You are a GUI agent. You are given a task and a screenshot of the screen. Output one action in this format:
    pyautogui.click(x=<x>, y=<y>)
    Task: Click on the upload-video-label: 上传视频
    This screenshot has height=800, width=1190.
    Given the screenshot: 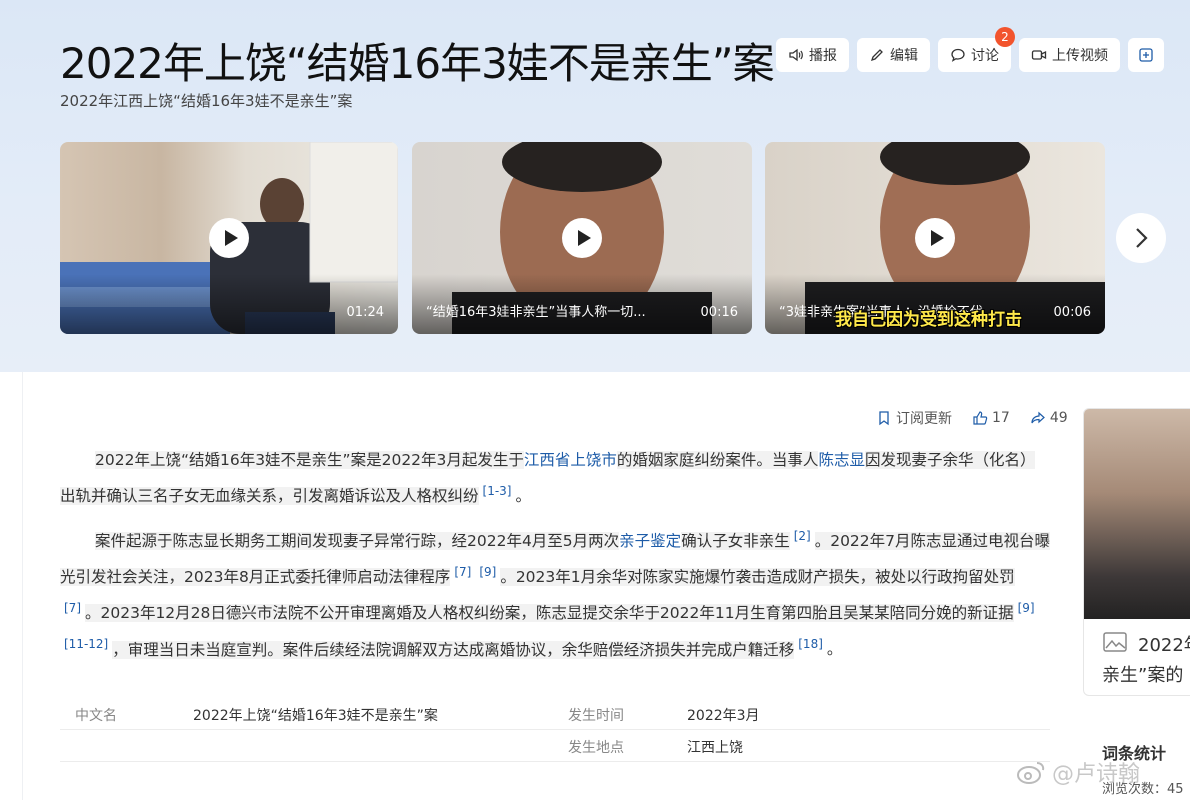 What is the action you would take?
    pyautogui.click(x=1080, y=56)
    